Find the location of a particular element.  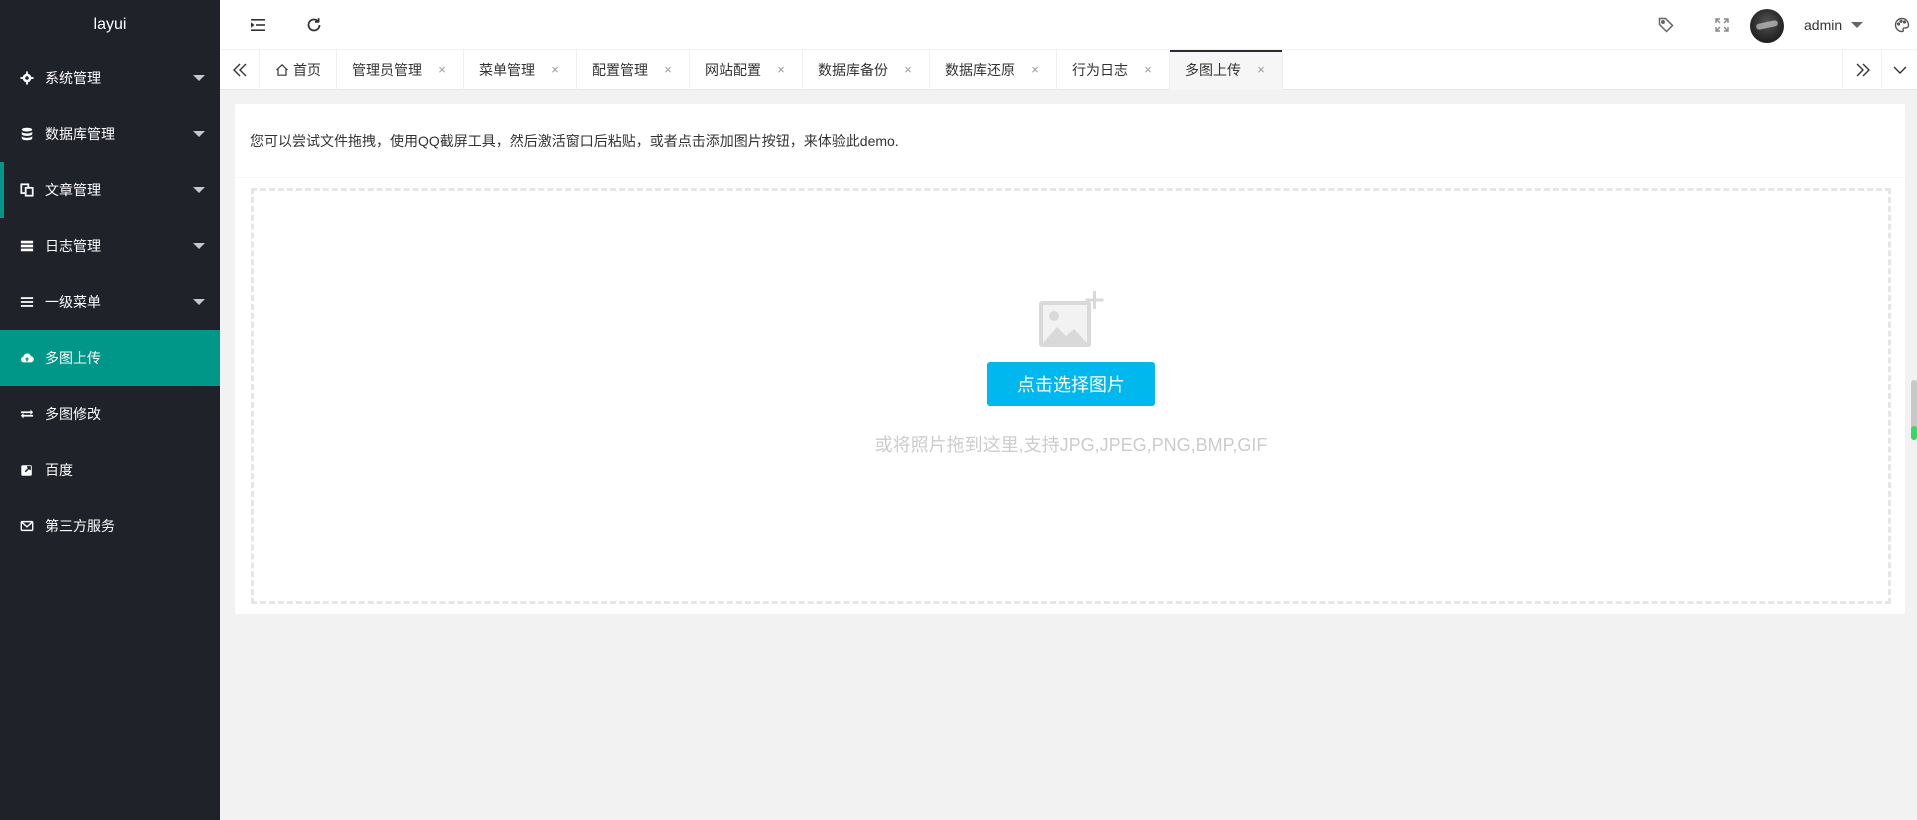

scrollbar is located at coordinates (1914, 410).